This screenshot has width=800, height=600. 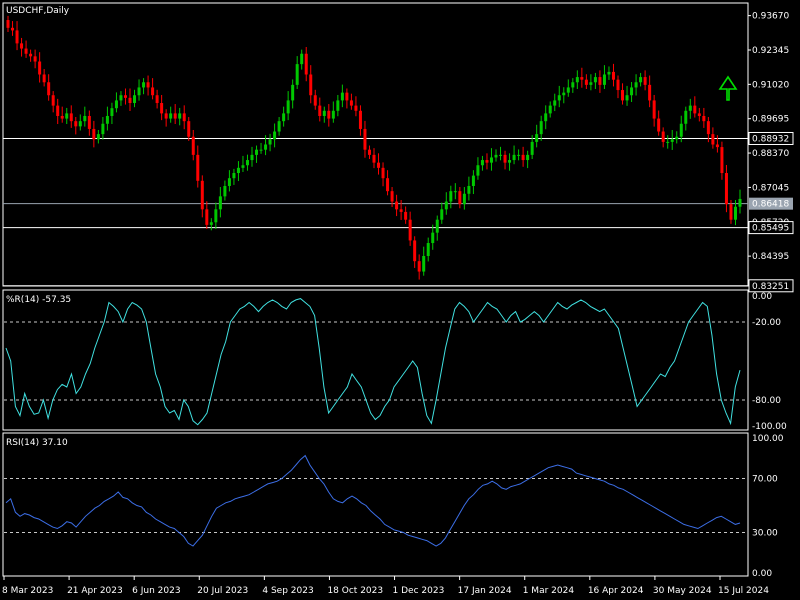 I want to click on price-tick-label: 0.88370, so click(x=770, y=154).